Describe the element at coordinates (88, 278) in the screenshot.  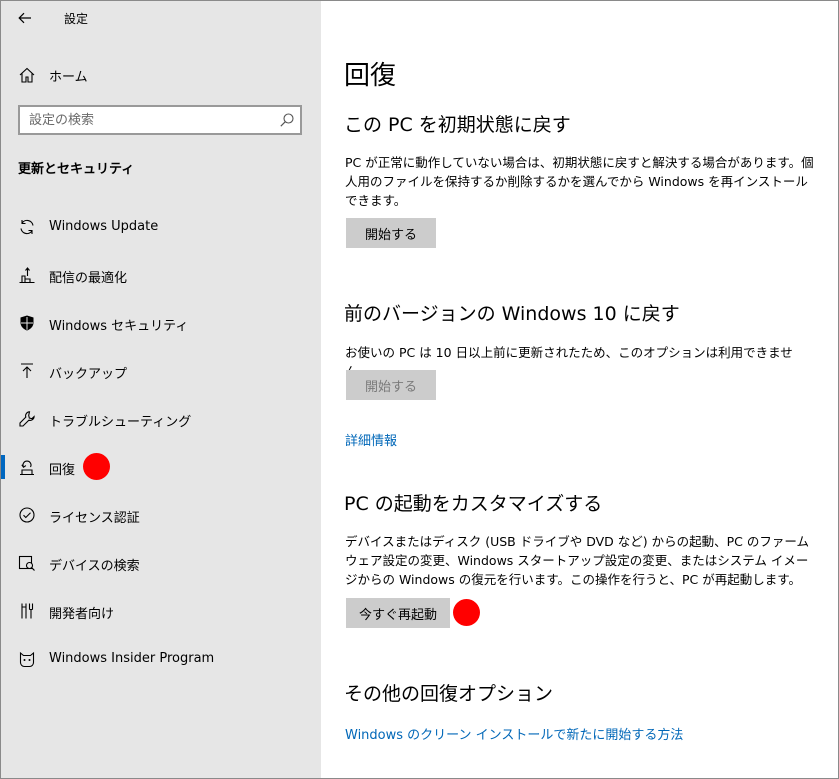
I see `sidebar-item-label: 配信の最適化` at that location.